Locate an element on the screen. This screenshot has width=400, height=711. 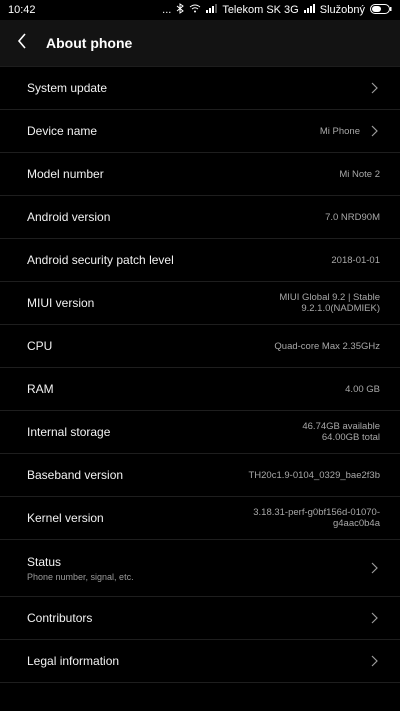
chevron-left-icon is located at coordinates (22, 43).